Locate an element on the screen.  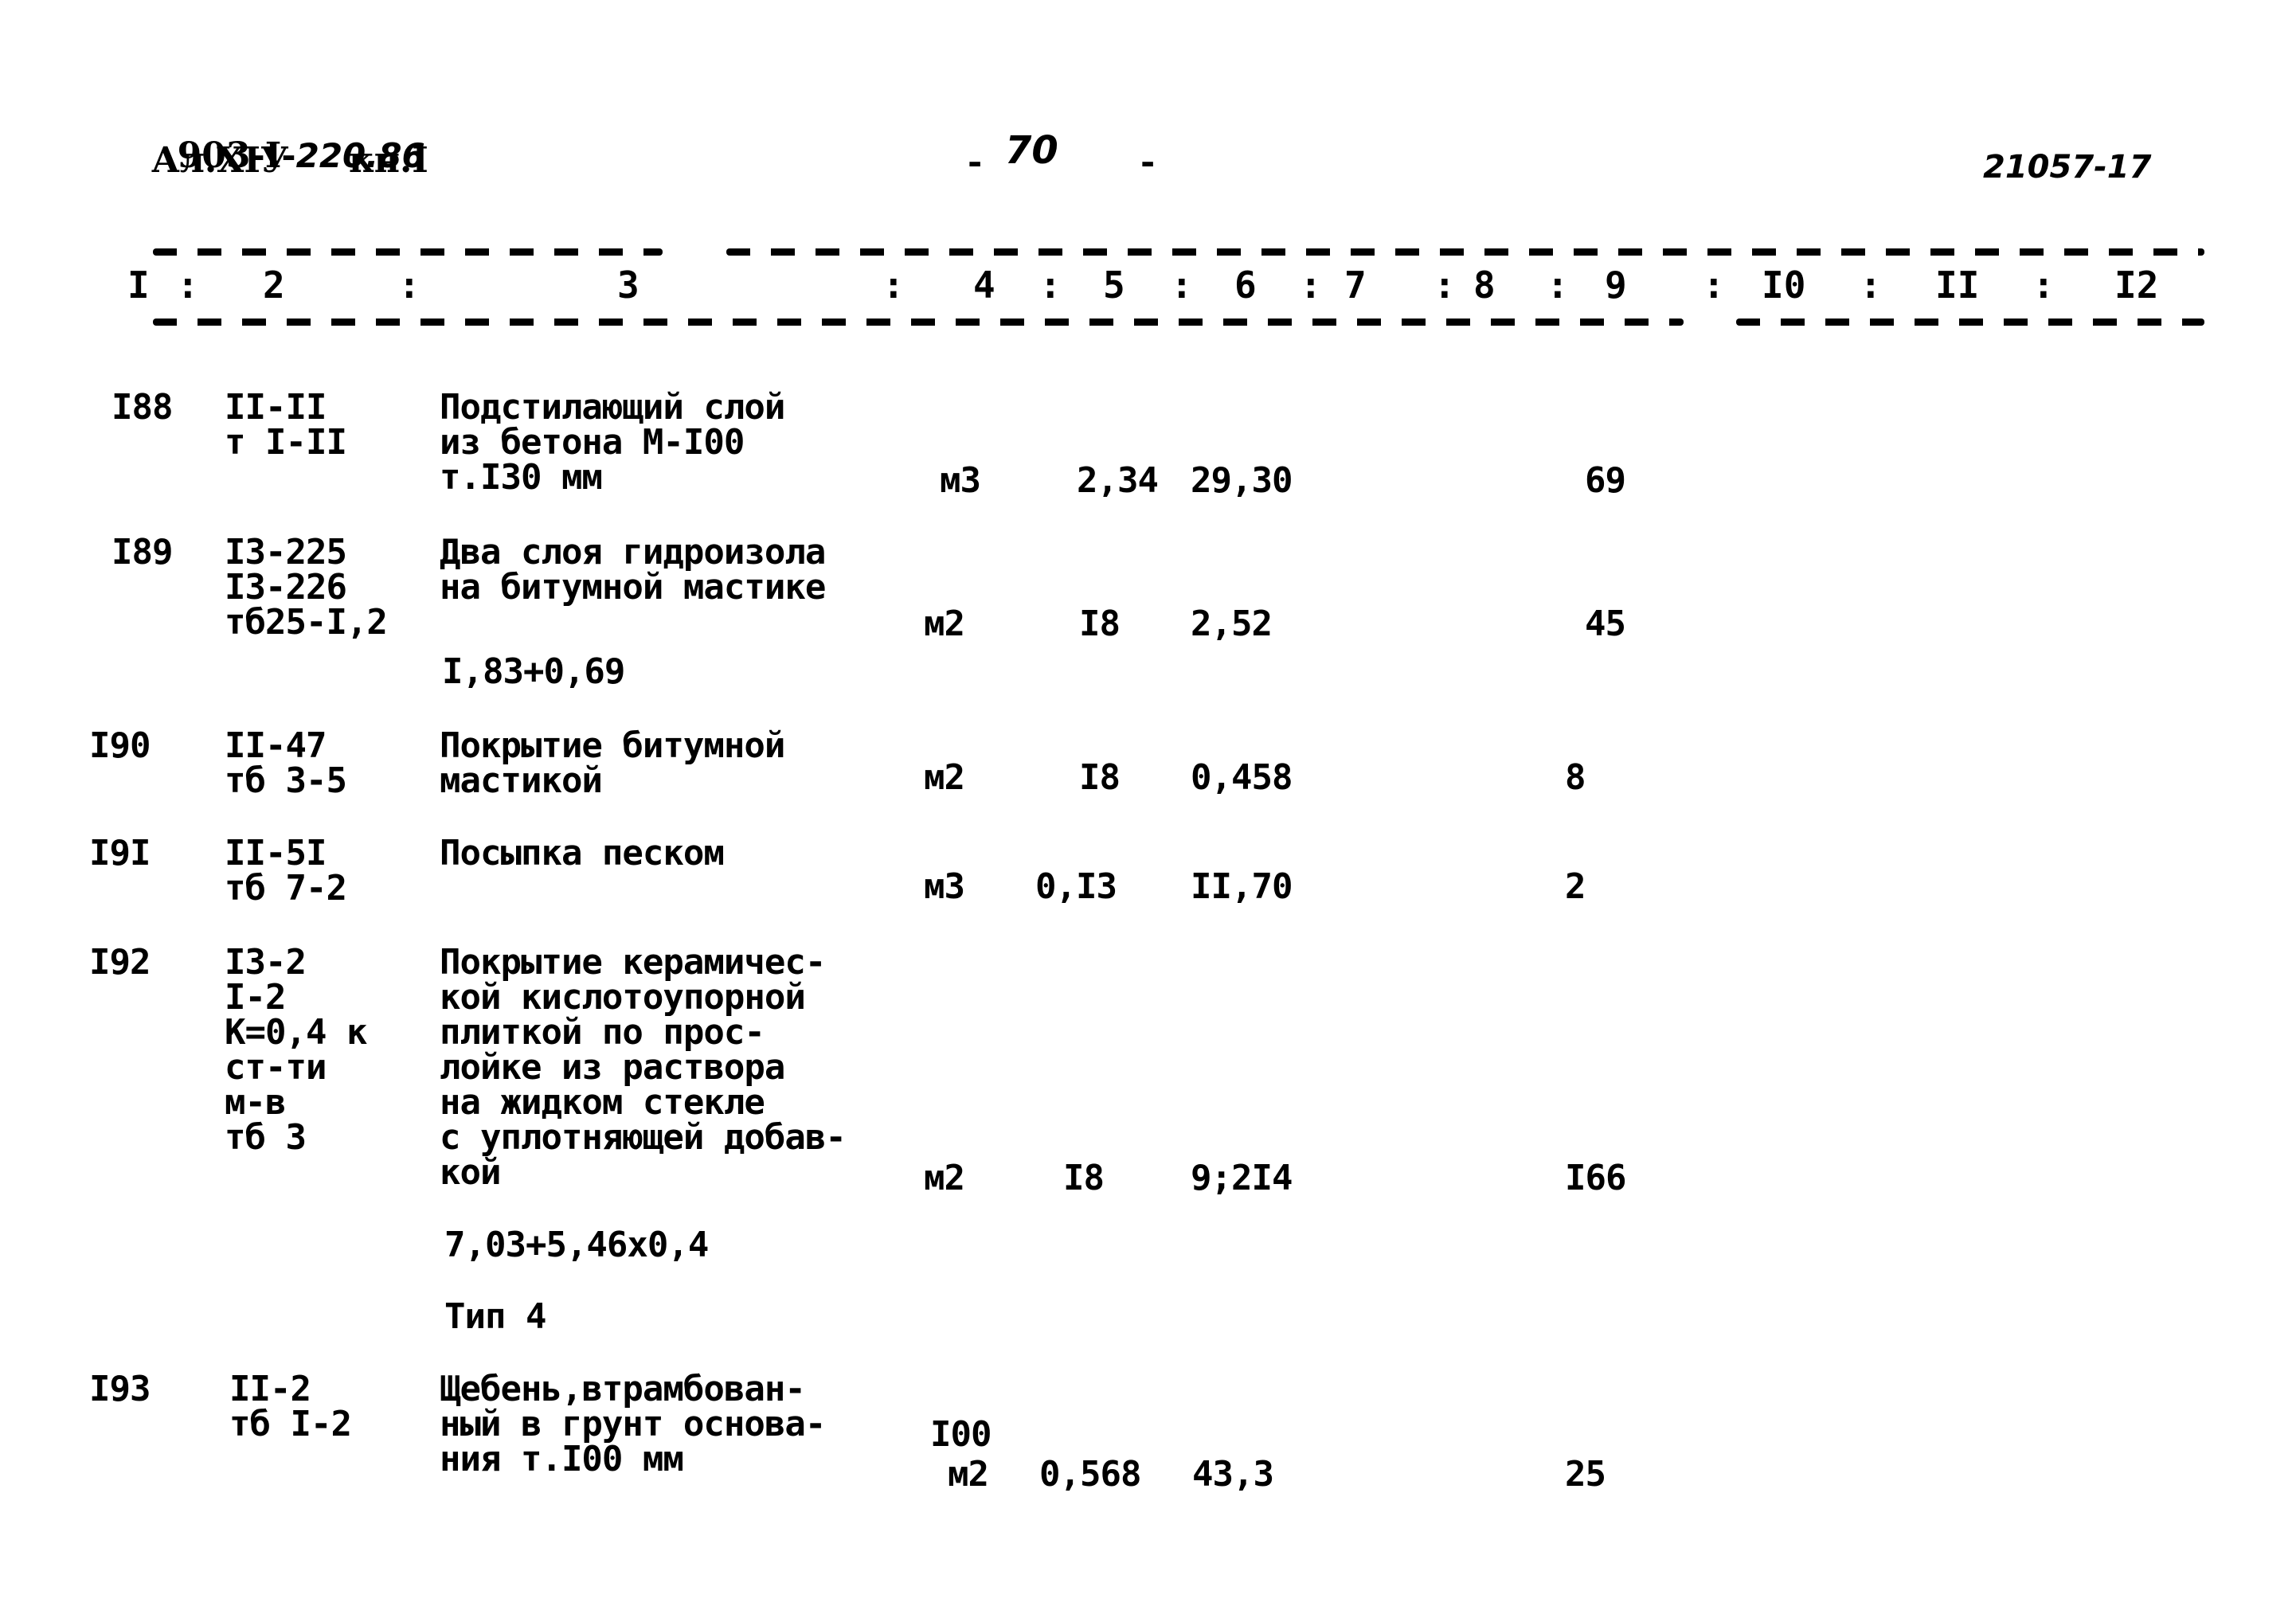
album-label: Ал.XIУ is located at coordinates (220, 160).